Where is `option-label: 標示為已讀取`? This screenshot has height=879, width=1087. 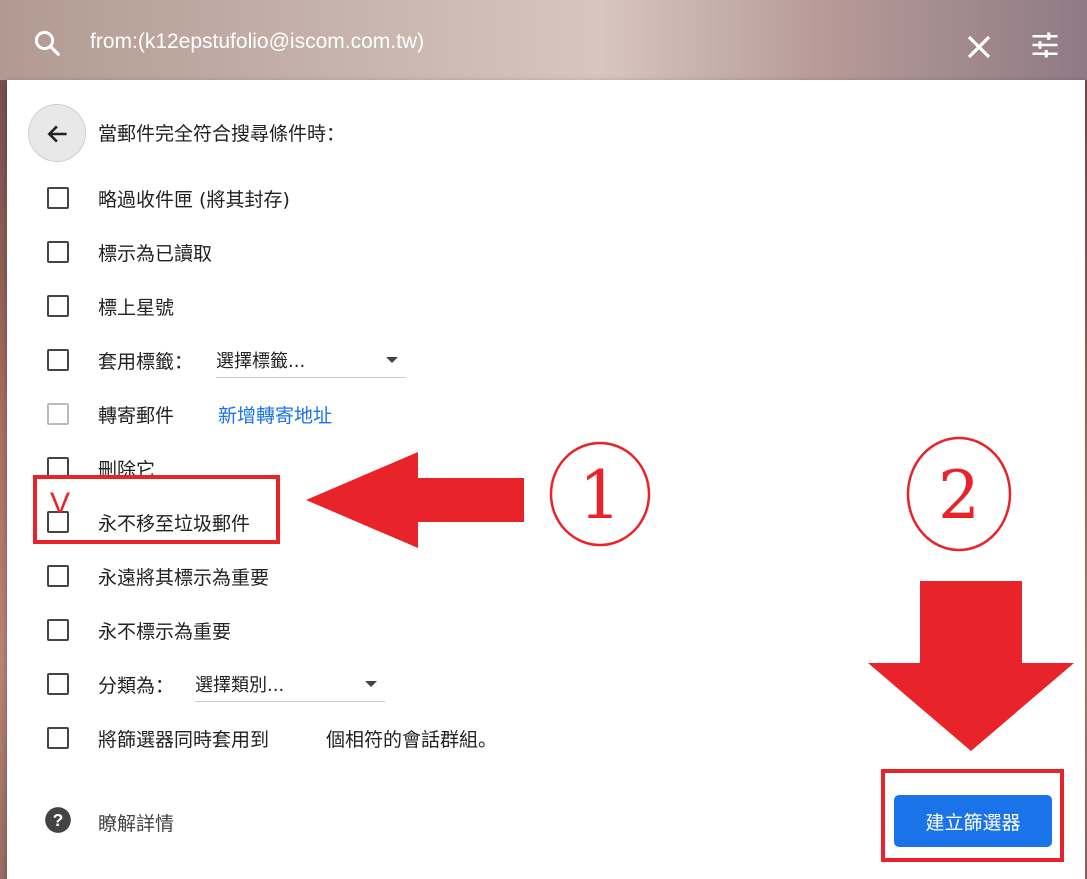 option-label: 標示為已讀取 is located at coordinates (155, 254).